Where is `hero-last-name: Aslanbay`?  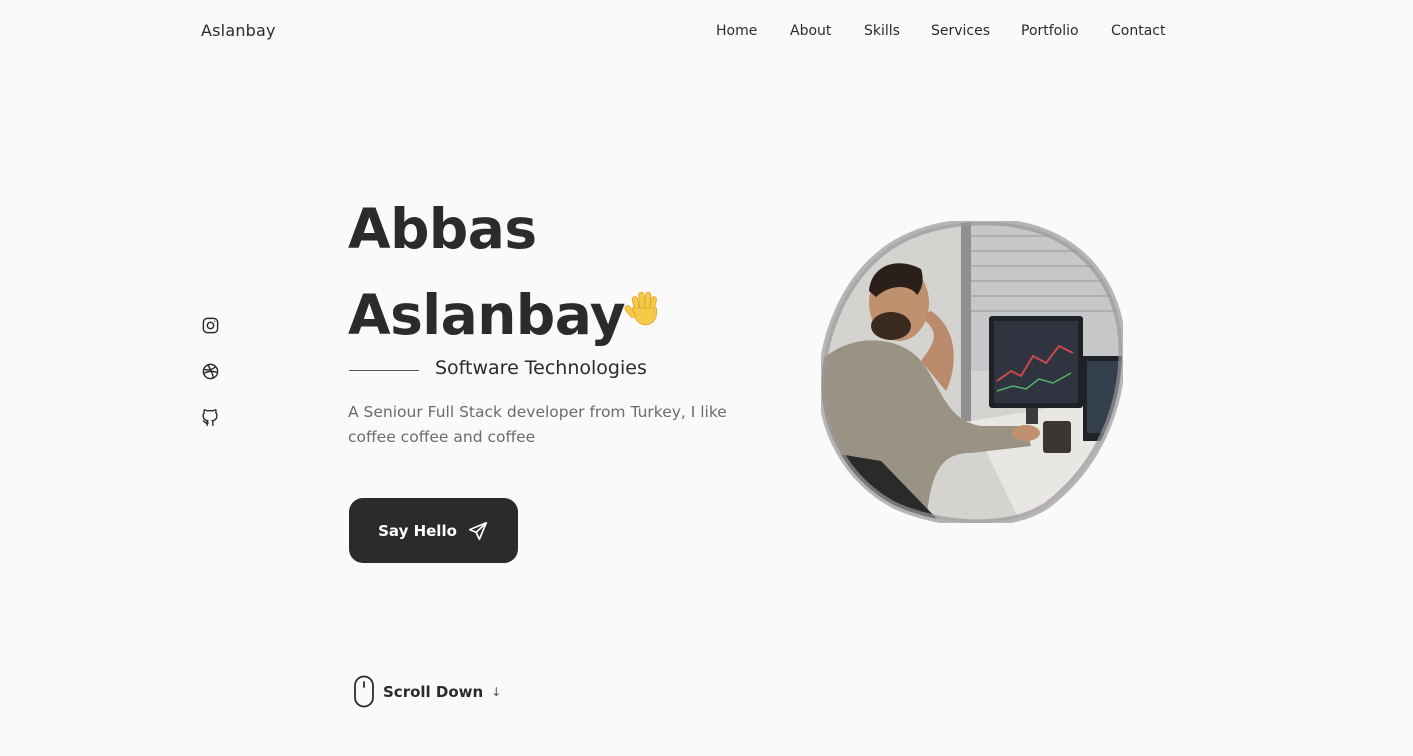
hero-last-name: Aslanbay is located at coordinates (487, 315).